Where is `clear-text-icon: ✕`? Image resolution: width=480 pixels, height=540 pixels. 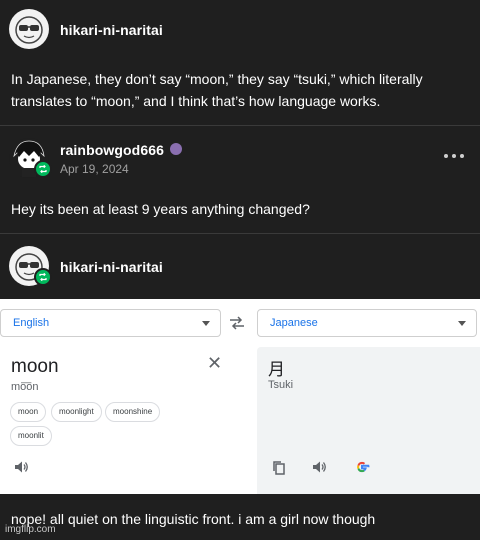
clear-text-icon: ✕ is located at coordinates (214, 363).